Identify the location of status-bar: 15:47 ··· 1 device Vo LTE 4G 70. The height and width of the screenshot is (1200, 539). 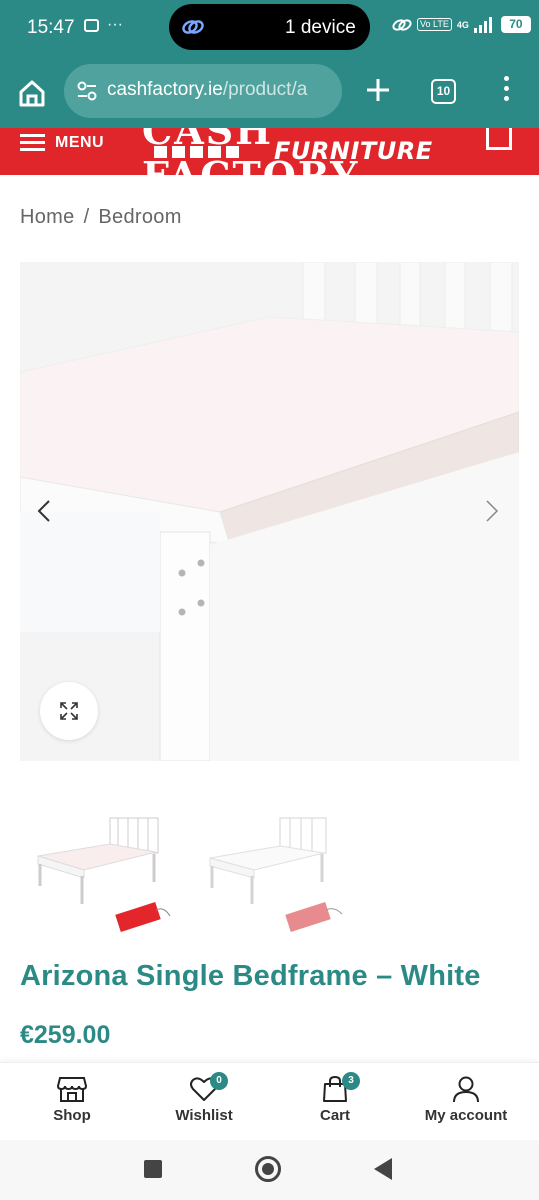
(269, 28).